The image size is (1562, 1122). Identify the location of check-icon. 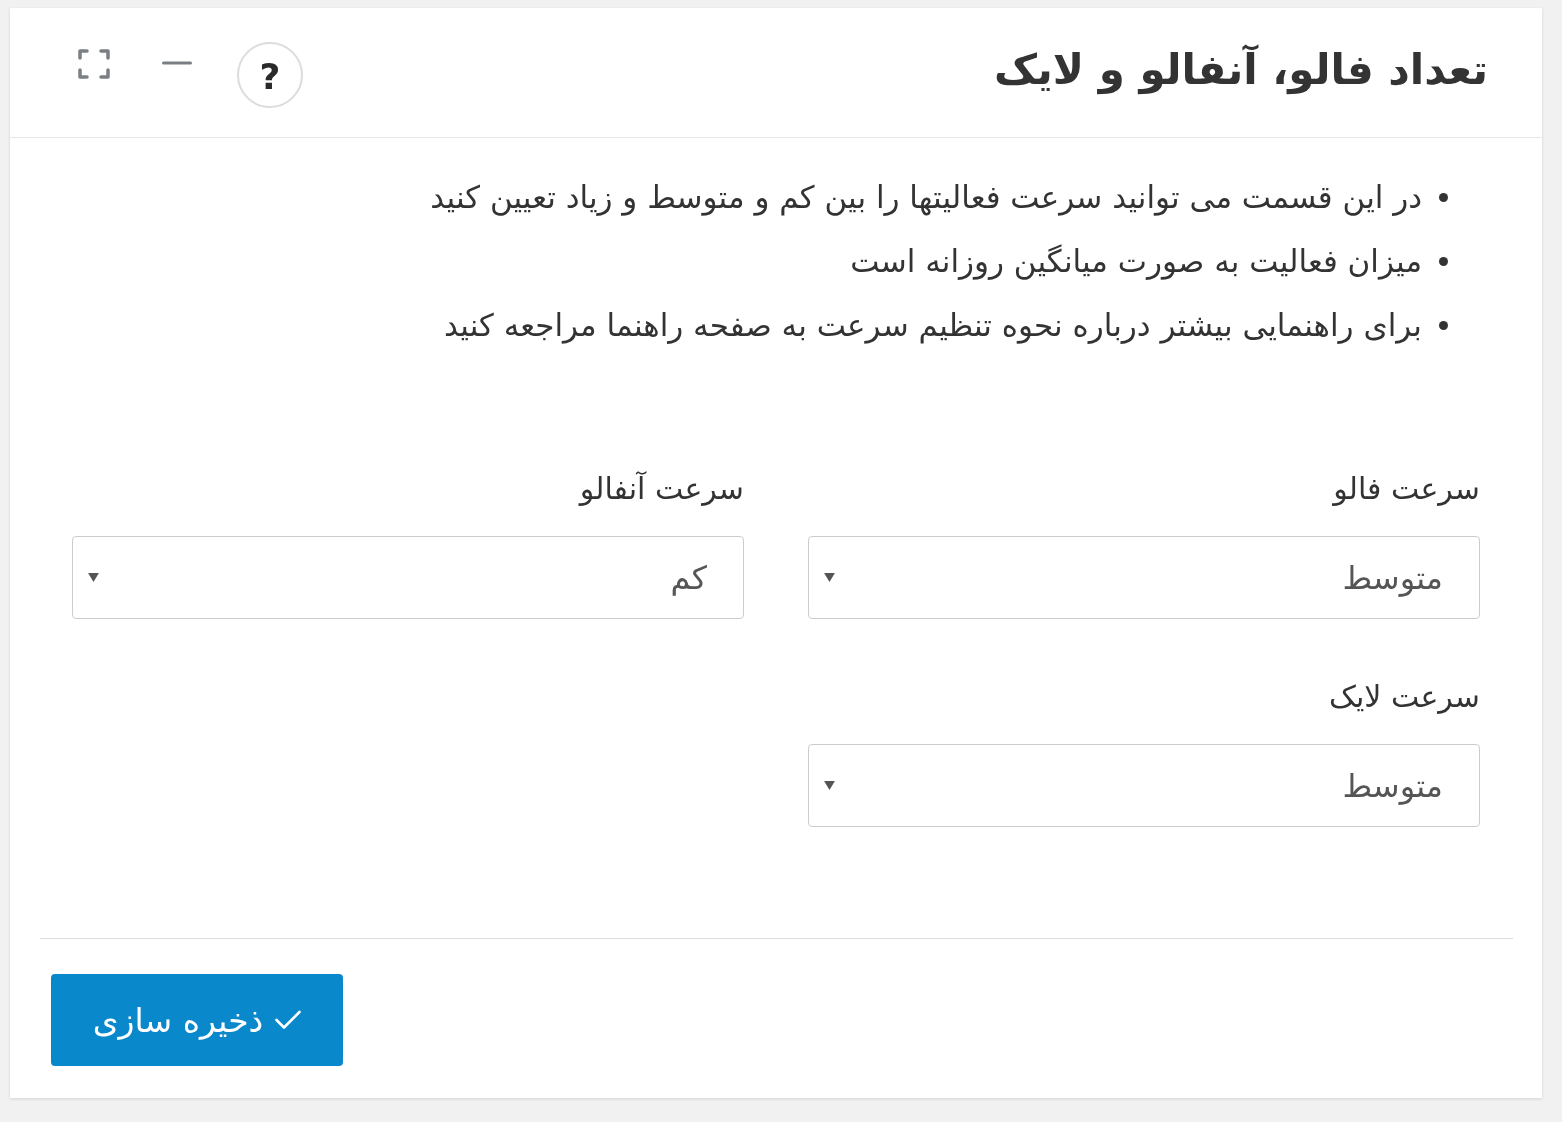
(288, 1020).